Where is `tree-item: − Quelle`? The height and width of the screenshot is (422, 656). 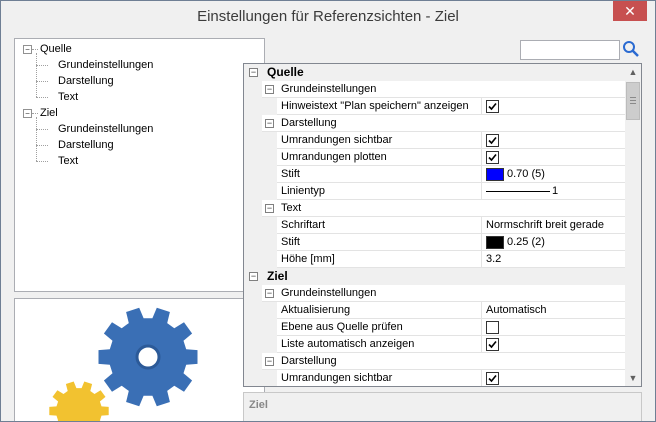 tree-item: − Quelle is located at coordinates (47, 49).